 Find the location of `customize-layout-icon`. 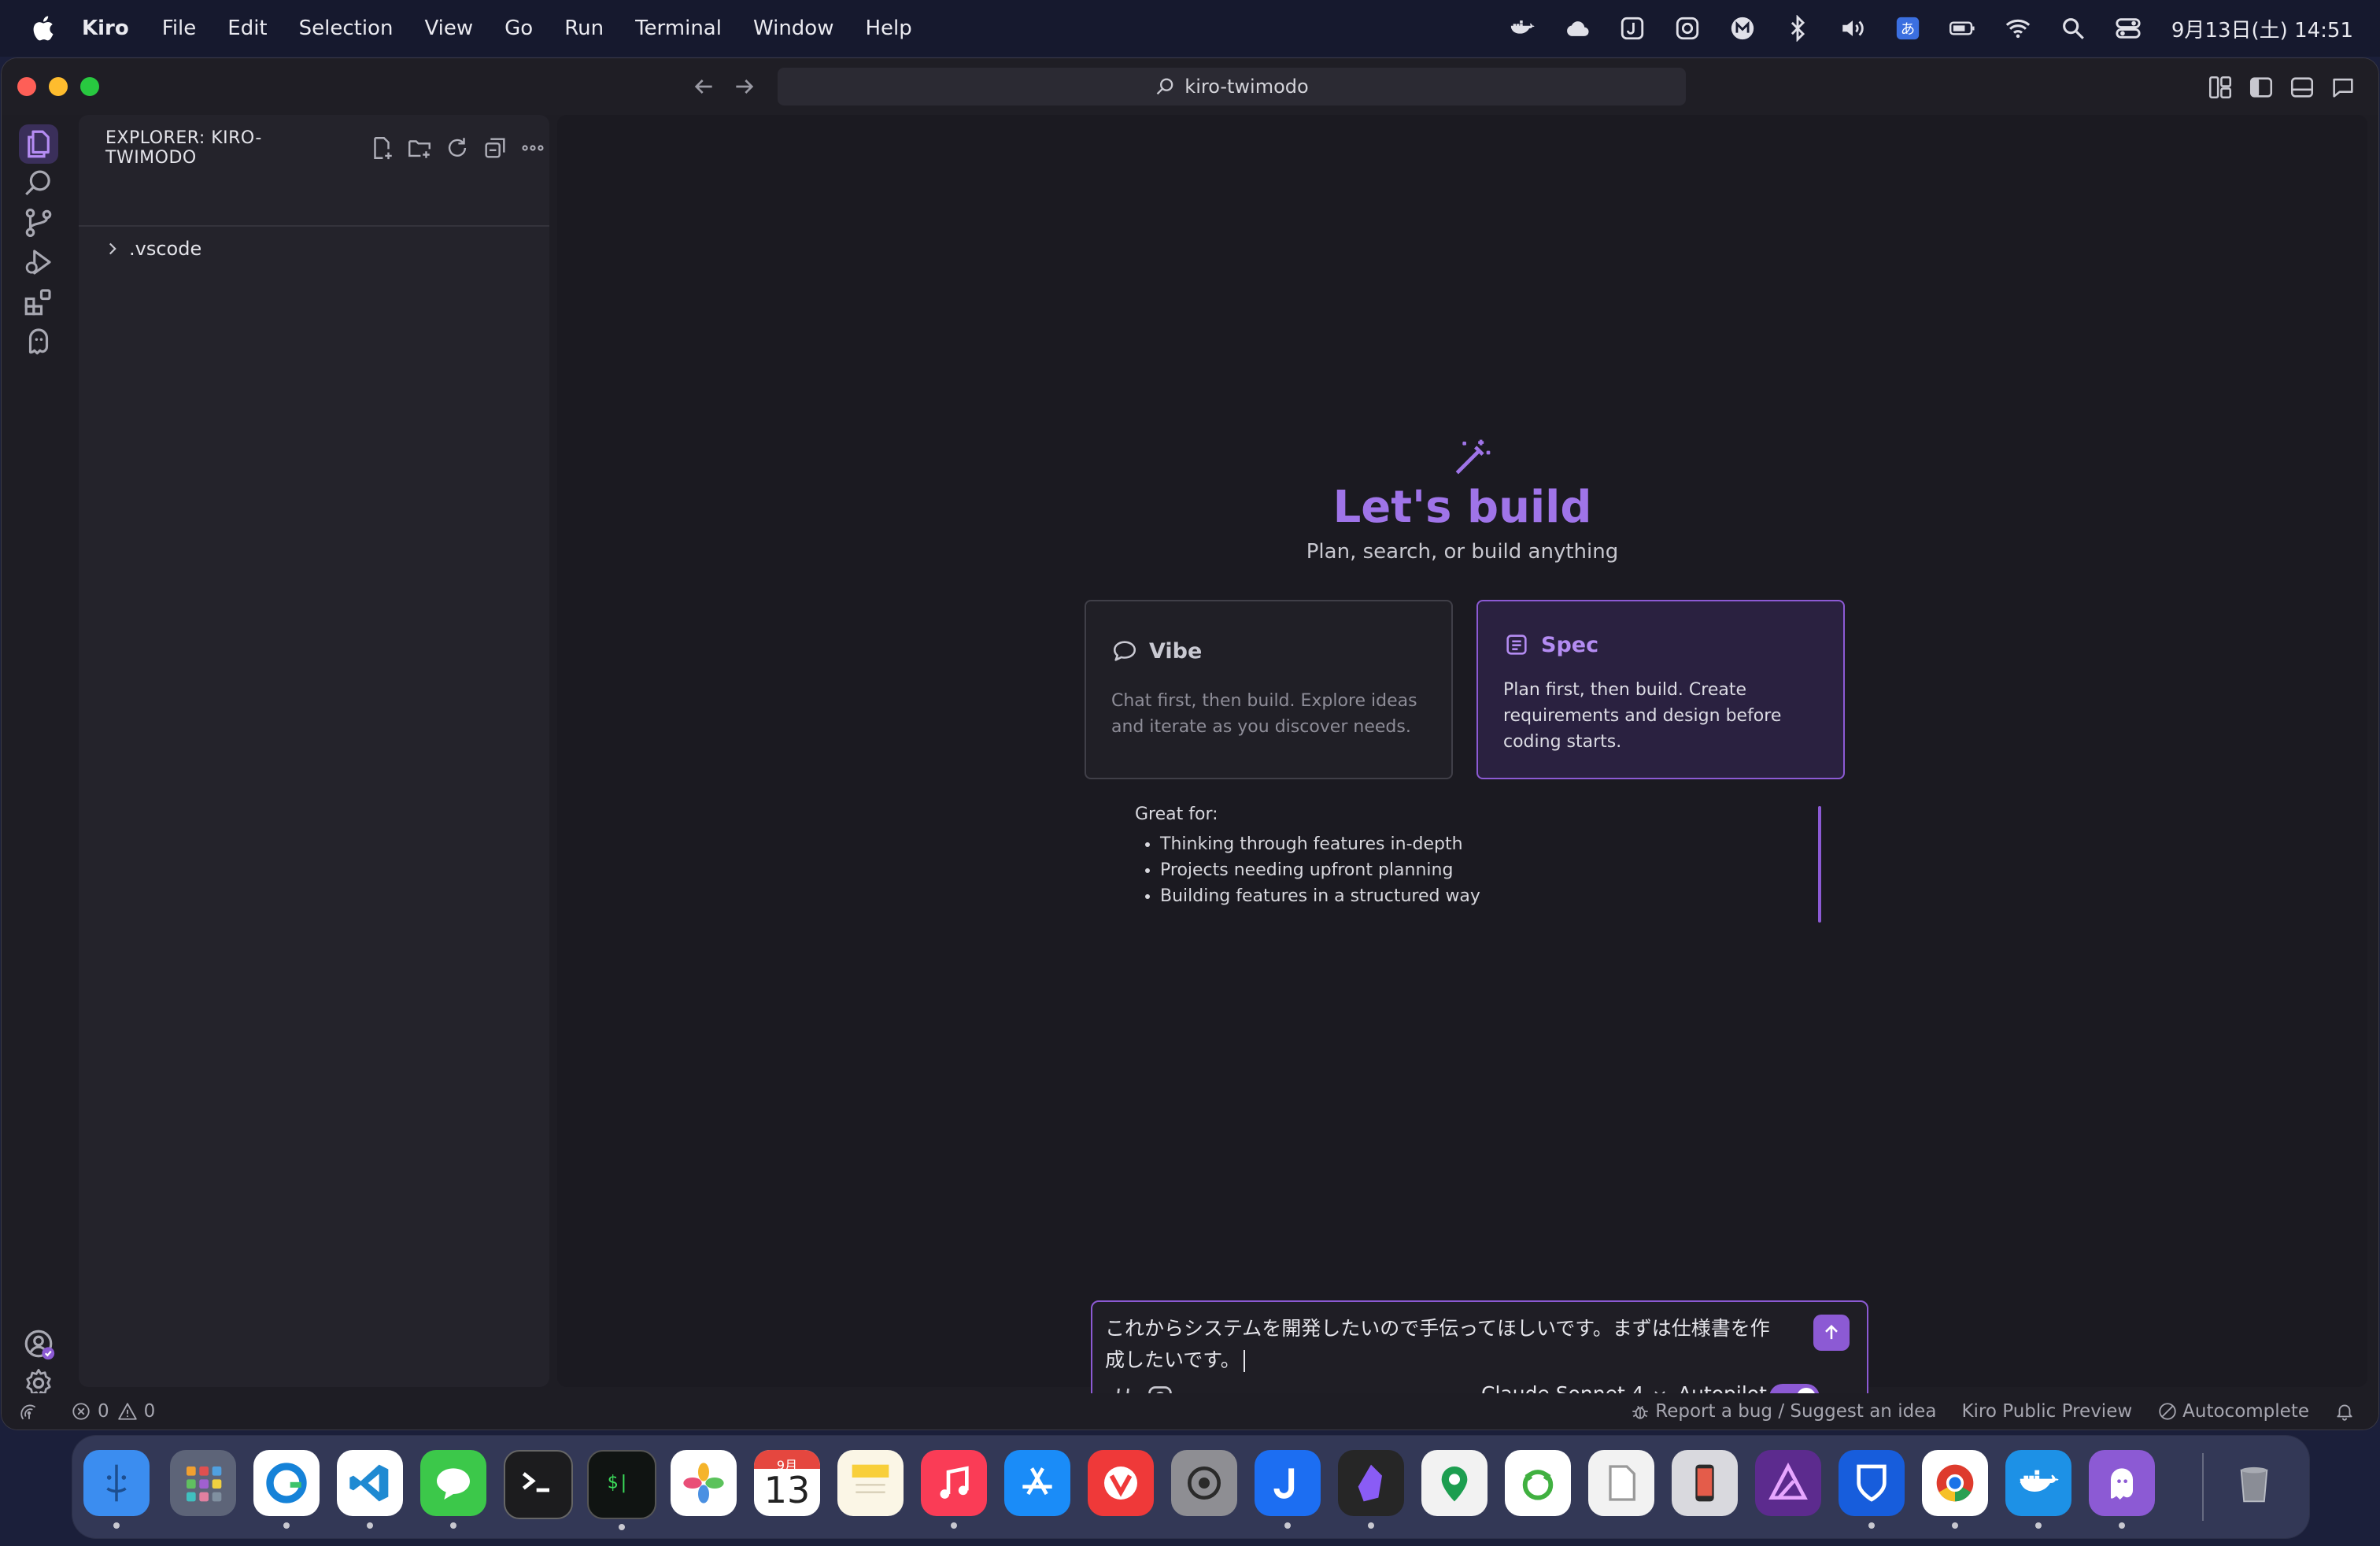

customize-layout-icon is located at coordinates (2220, 87).